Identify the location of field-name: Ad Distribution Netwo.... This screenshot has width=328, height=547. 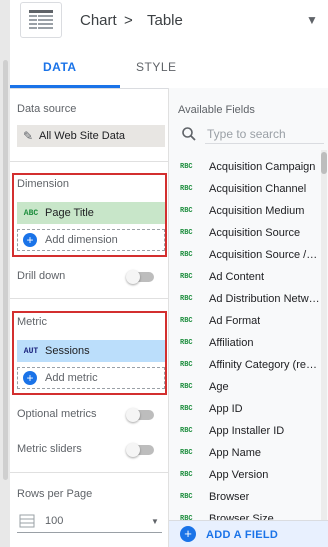
(264, 299).